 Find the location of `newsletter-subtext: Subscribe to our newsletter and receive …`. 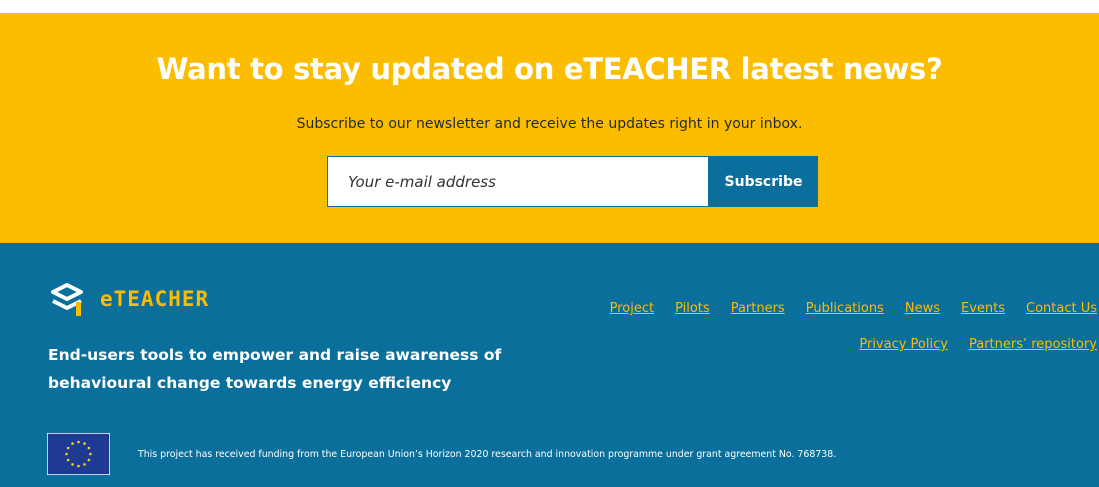

newsletter-subtext: Subscribe to our newsletter and receive … is located at coordinates (549, 124).